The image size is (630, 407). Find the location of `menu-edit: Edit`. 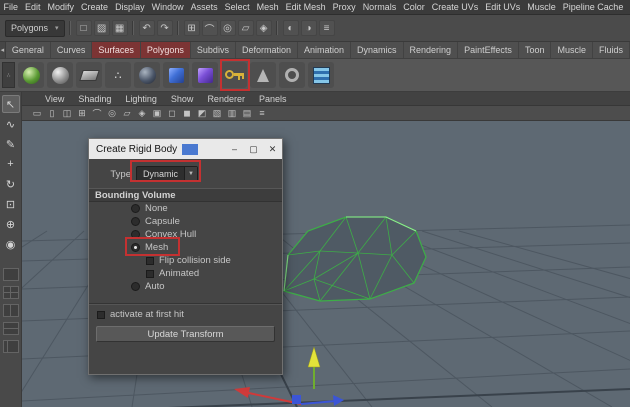

menu-edit: Edit is located at coordinates (33, 7).